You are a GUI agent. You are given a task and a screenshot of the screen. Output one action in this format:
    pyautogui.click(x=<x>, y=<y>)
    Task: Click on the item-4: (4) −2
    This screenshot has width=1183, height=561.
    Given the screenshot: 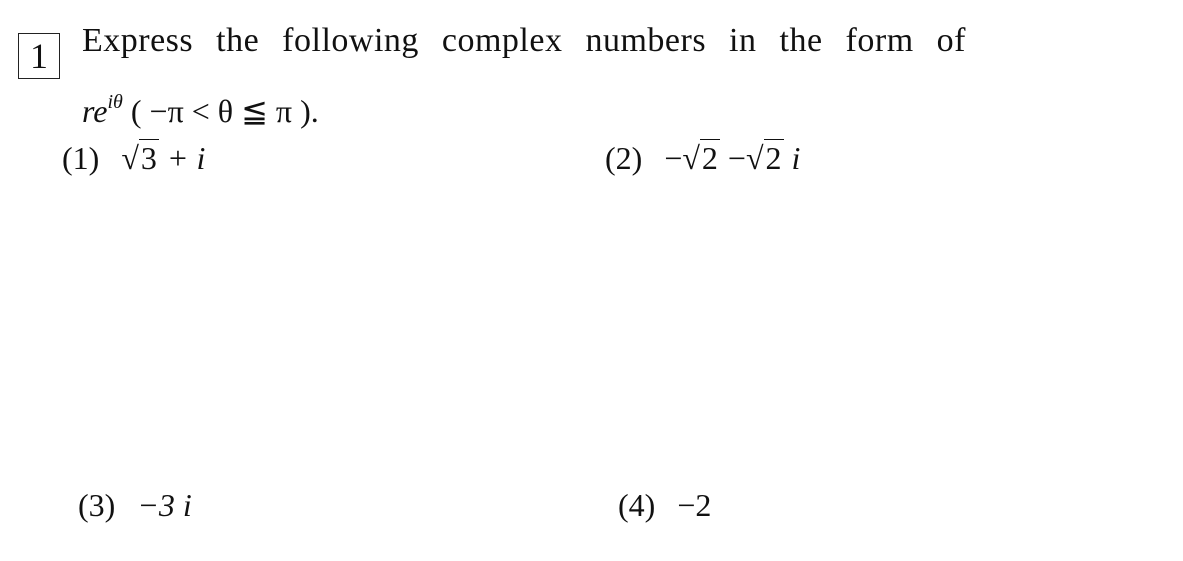 What is the action you would take?
    pyautogui.click(x=664, y=505)
    